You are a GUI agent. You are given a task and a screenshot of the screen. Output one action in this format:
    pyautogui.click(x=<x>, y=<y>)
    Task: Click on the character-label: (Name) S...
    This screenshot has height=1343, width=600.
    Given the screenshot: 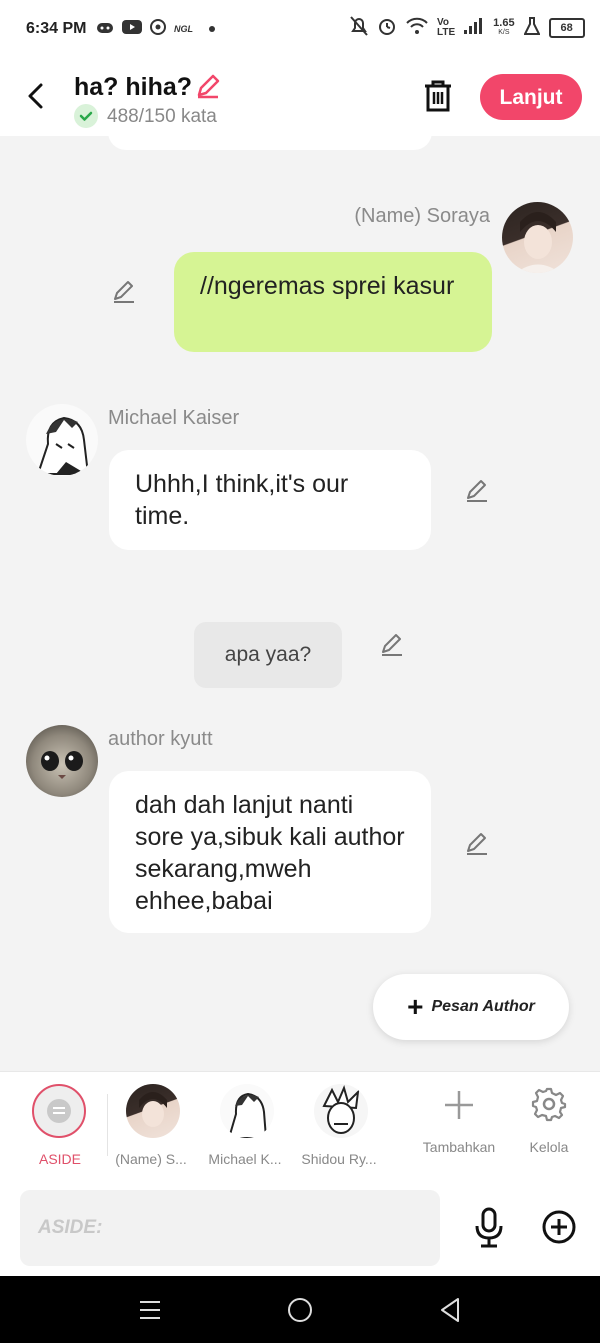 What is the action you would take?
    pyautogui.click(x=151, y=1159)
    